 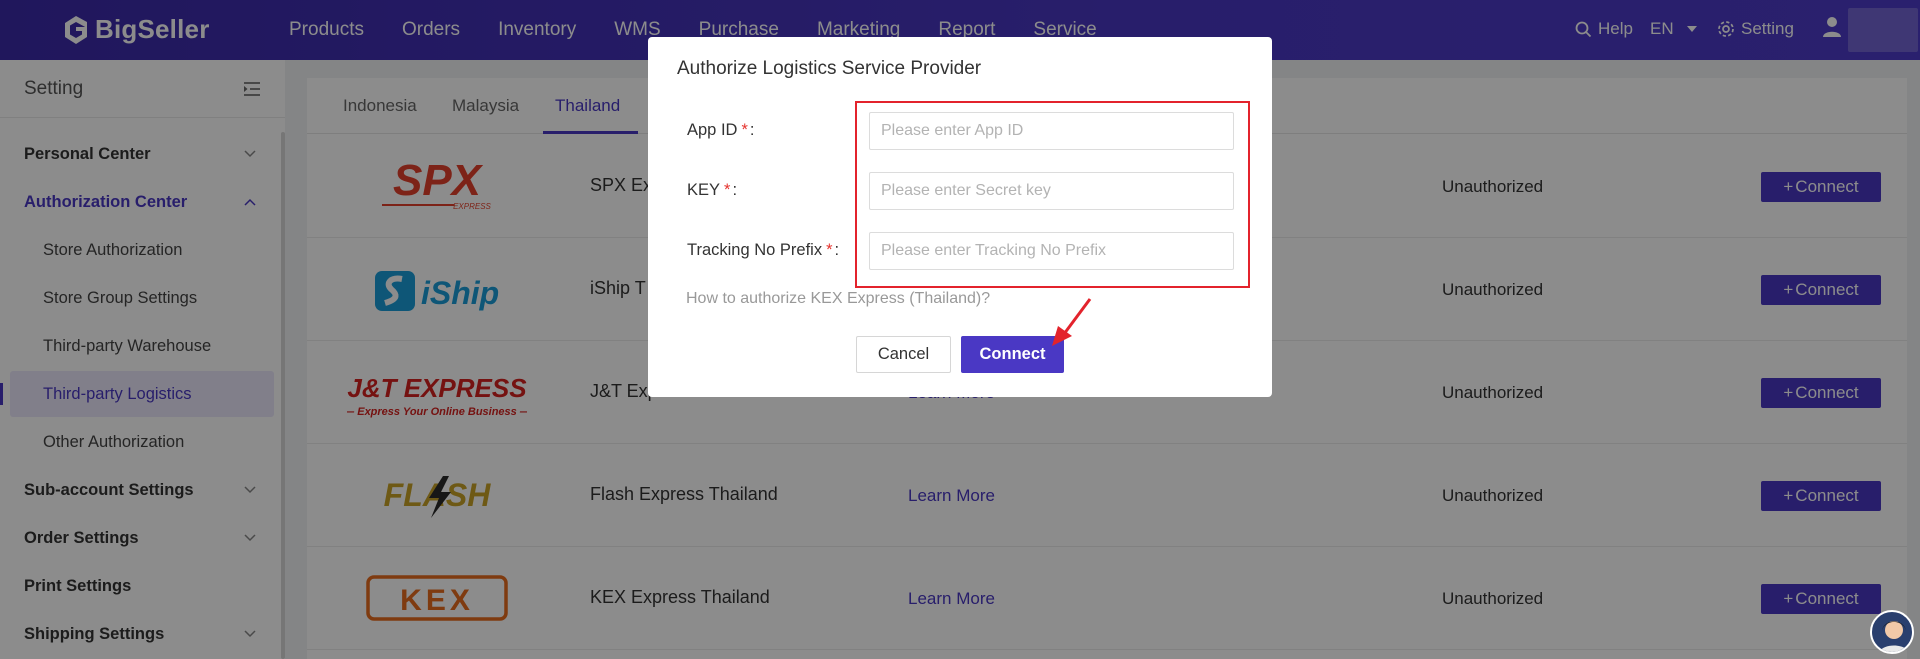 I want to click on dialog-title: Authorize Logistics Service Provider, so click(x=829, y=68).